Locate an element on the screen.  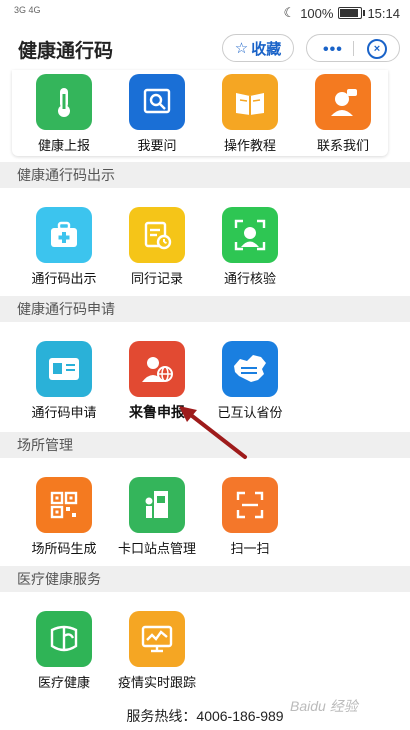
search-question-icon is located at coordinates (157, 102).